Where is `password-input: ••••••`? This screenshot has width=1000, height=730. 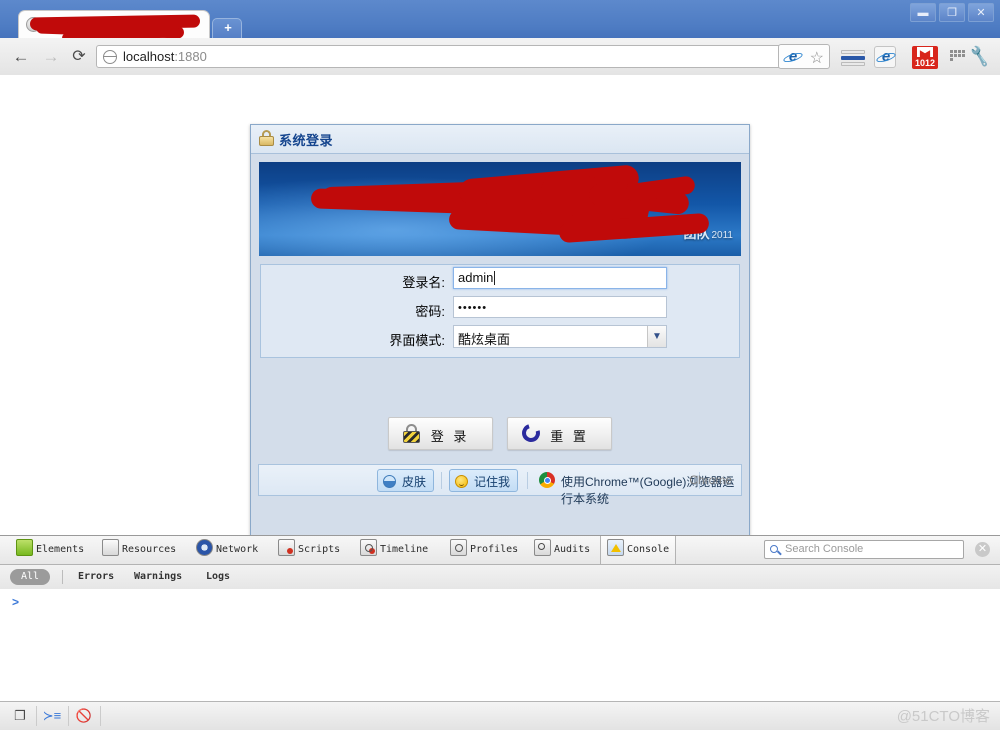 password-input: •••••• is located at coordinates (560, 307).